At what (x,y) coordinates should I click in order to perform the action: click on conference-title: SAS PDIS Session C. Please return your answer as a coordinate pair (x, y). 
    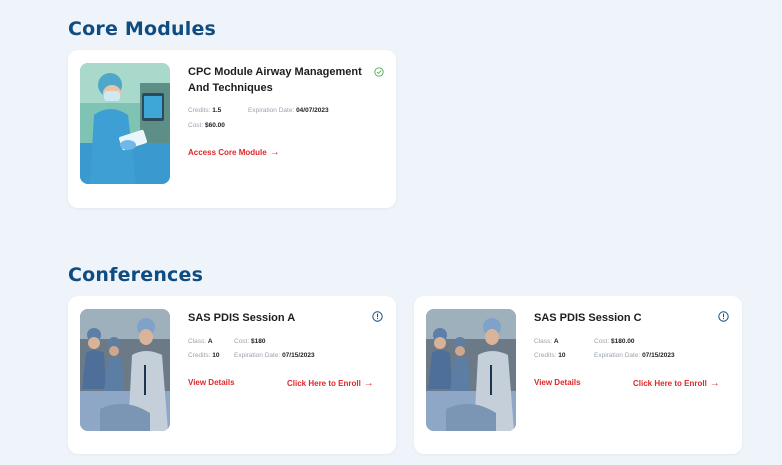
    Looking at the image, I should click on (588, 318).